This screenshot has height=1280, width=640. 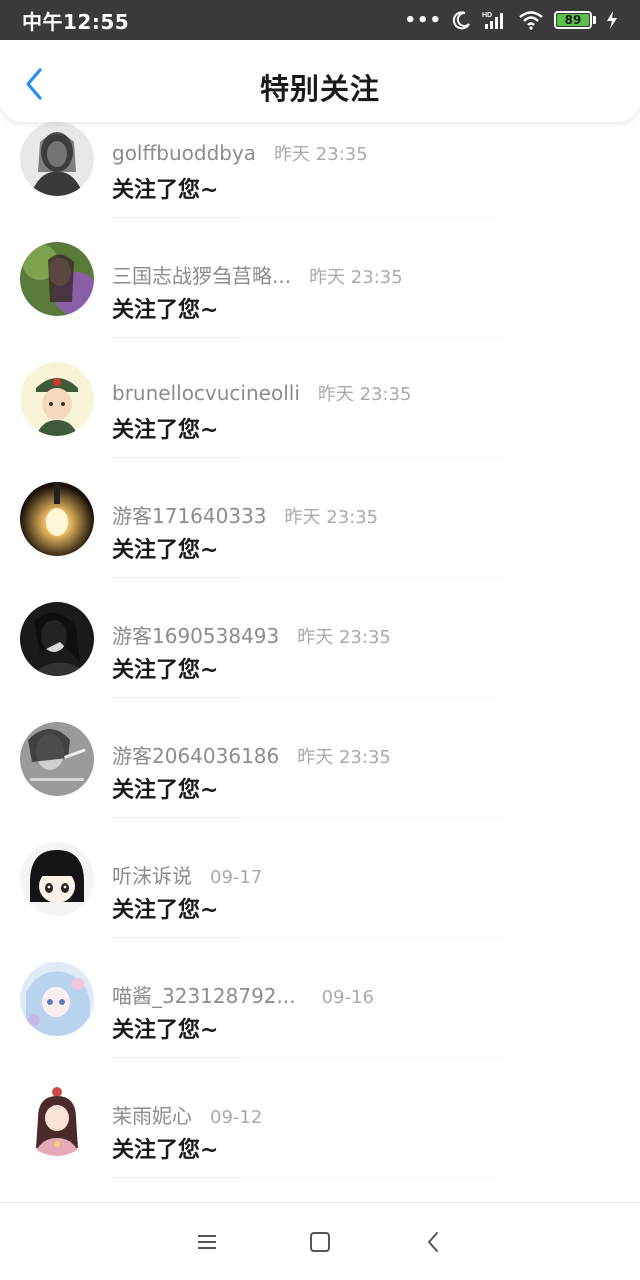 I want to click on name-line: 游客2064036186 昨天 23:35, so click(x=251, y=754).